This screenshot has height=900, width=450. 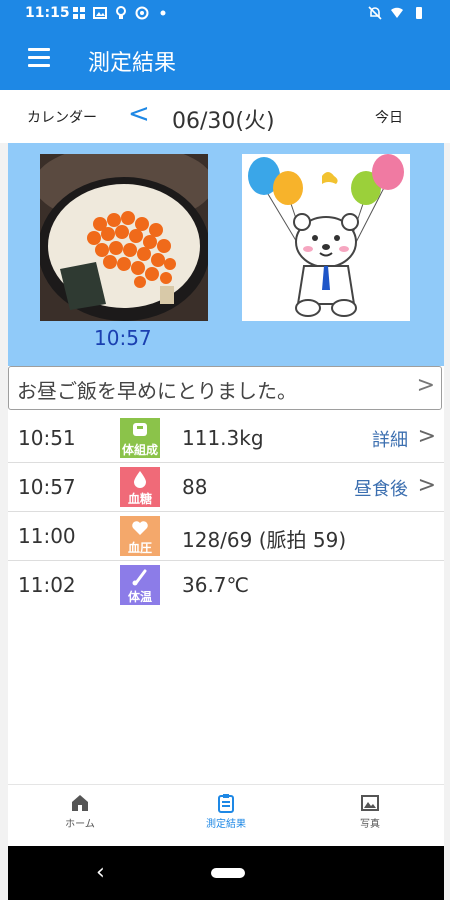 I want to click on grid-icon, so click(x=79, y=13).